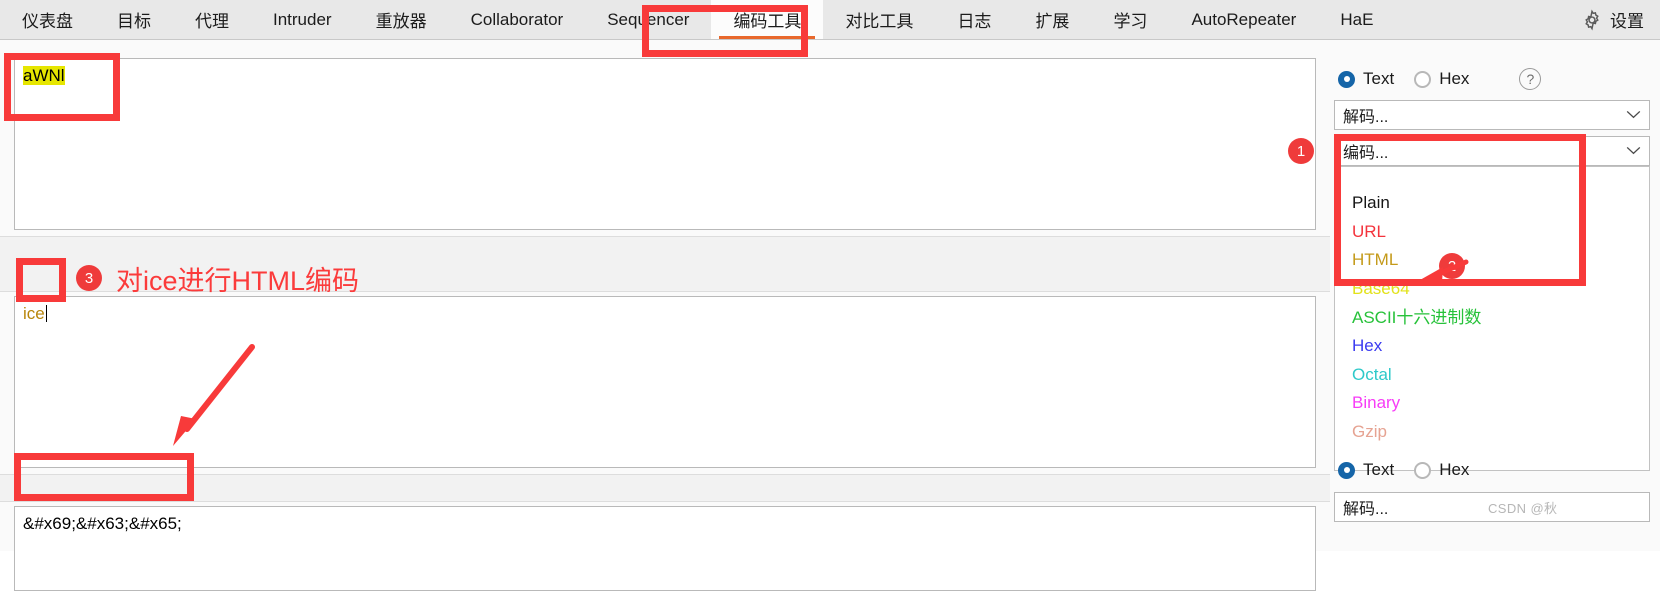 This screenshot has height=591, width=1660. Describe the element at coordinates (1454, 469) in the screenshot. I see `radio-hex-bottom-label: Hex` at that location.